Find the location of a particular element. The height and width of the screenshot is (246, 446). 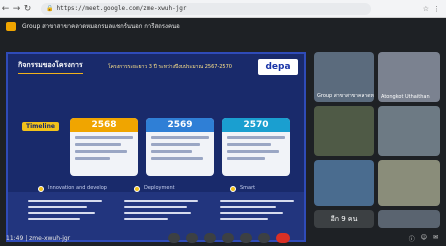

meet-logo-icon is located at coordinates (11, 26).